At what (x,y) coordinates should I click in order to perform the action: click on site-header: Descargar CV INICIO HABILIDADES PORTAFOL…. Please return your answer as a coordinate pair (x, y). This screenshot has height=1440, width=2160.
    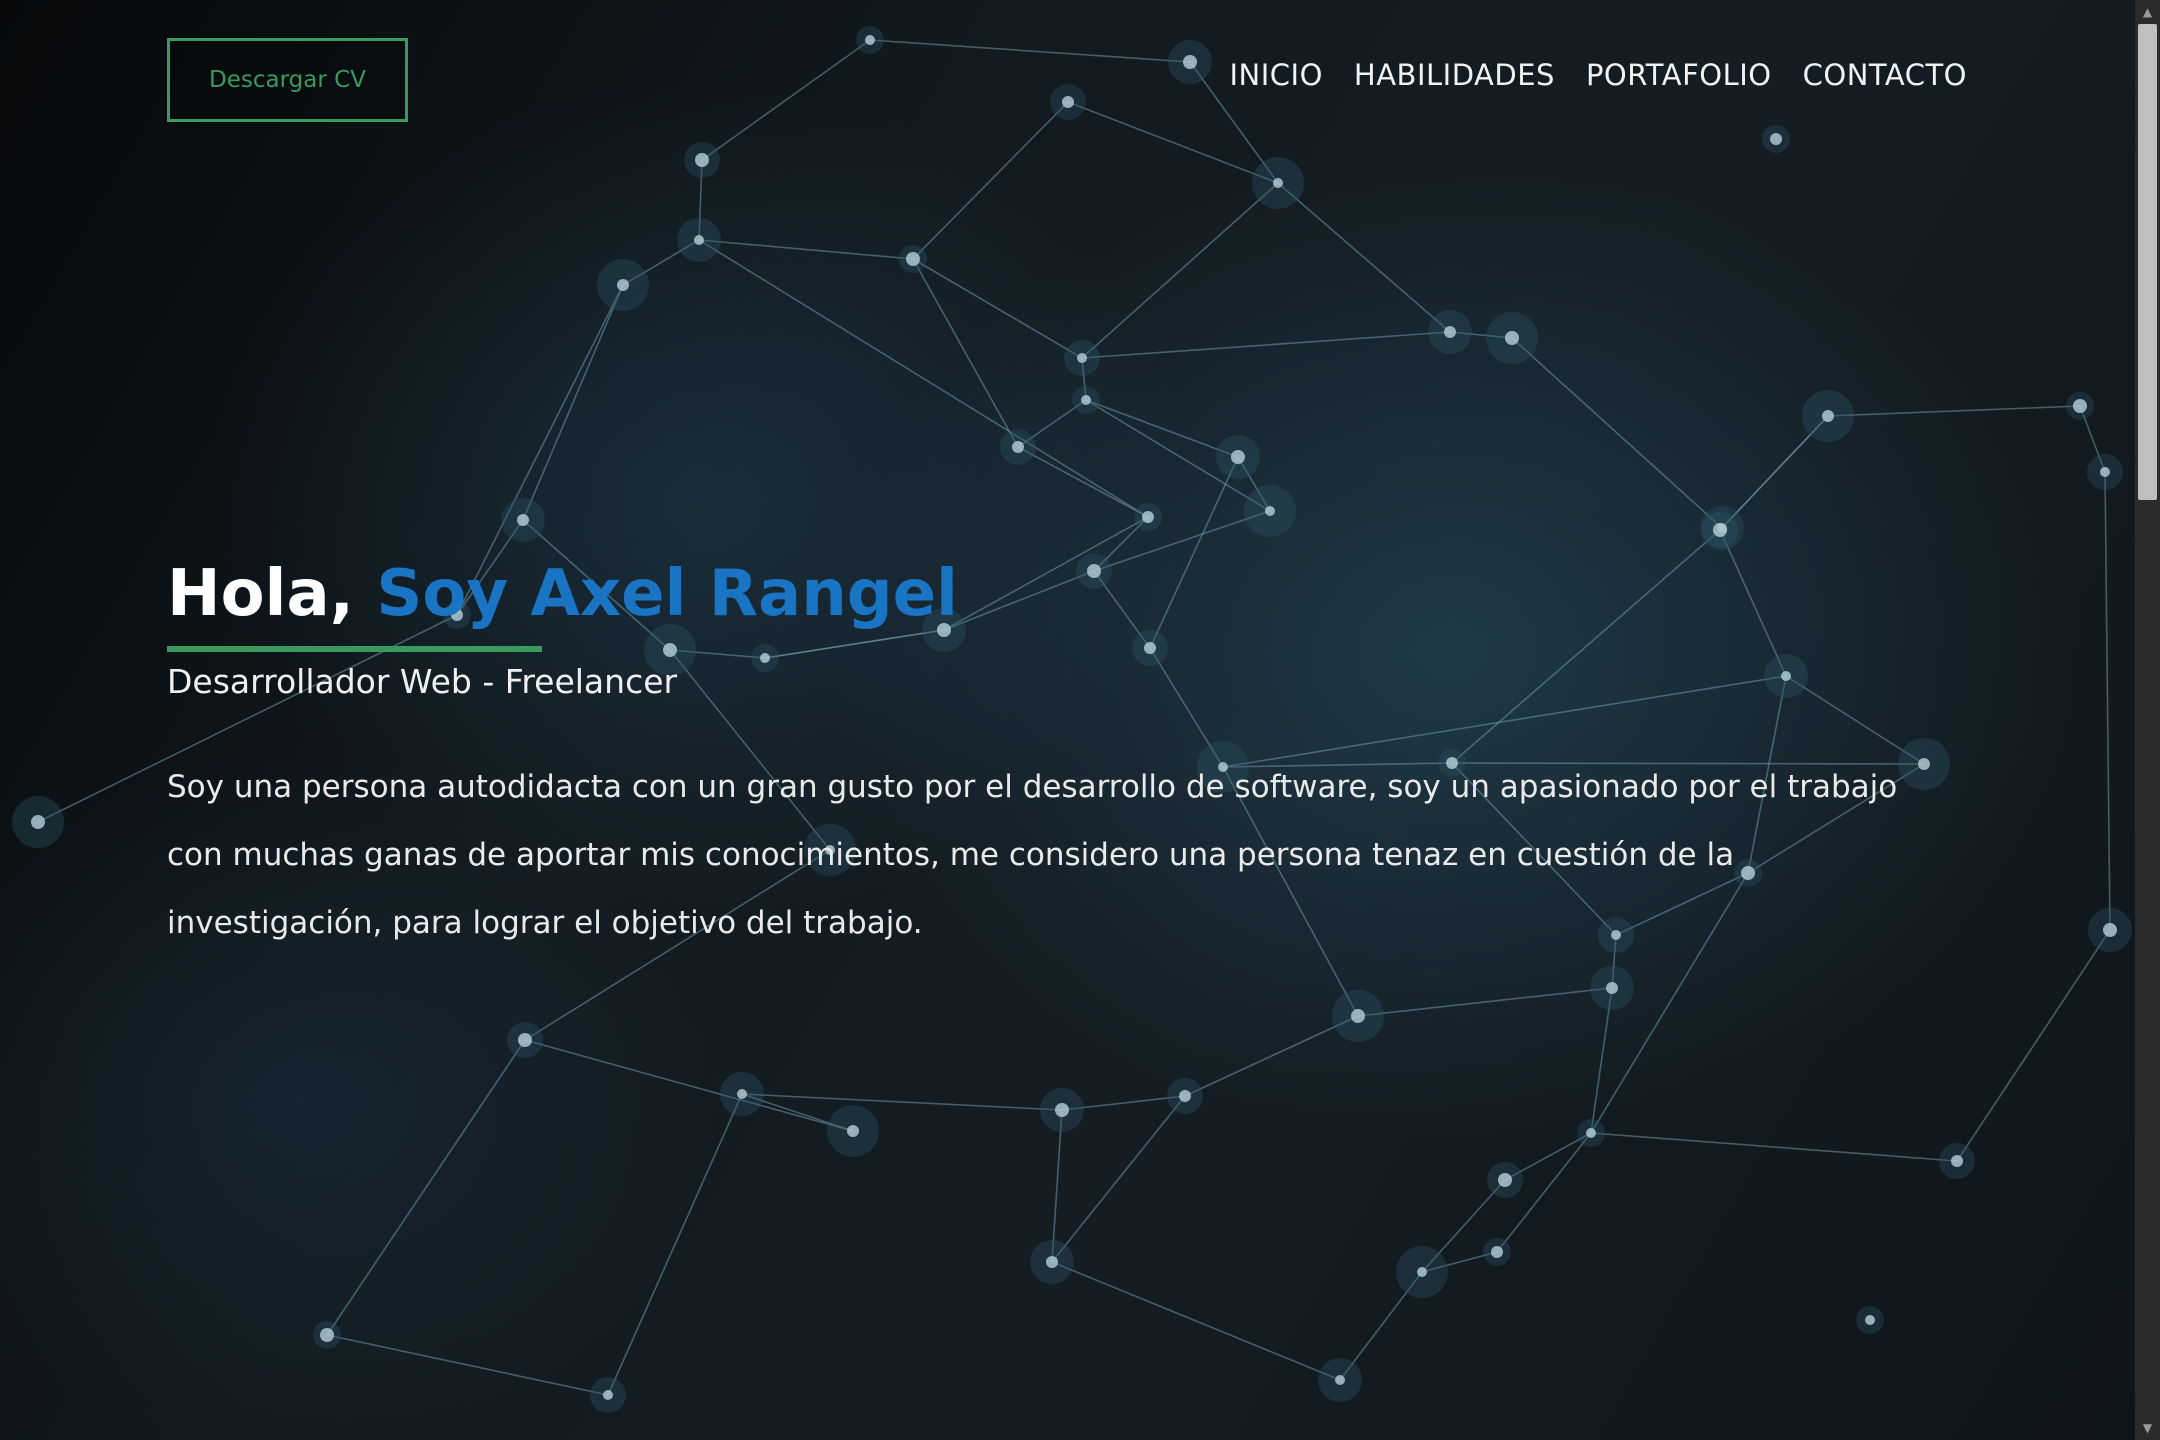
    Looking at the image, I should click on (1067, 80).